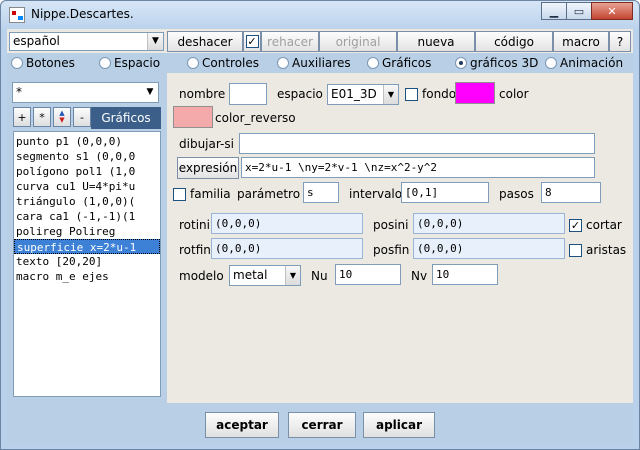 The image size is (640, 450). Describe the element at coordinates (42, 117) in the screenshot. I see `star-button: *` at that location.